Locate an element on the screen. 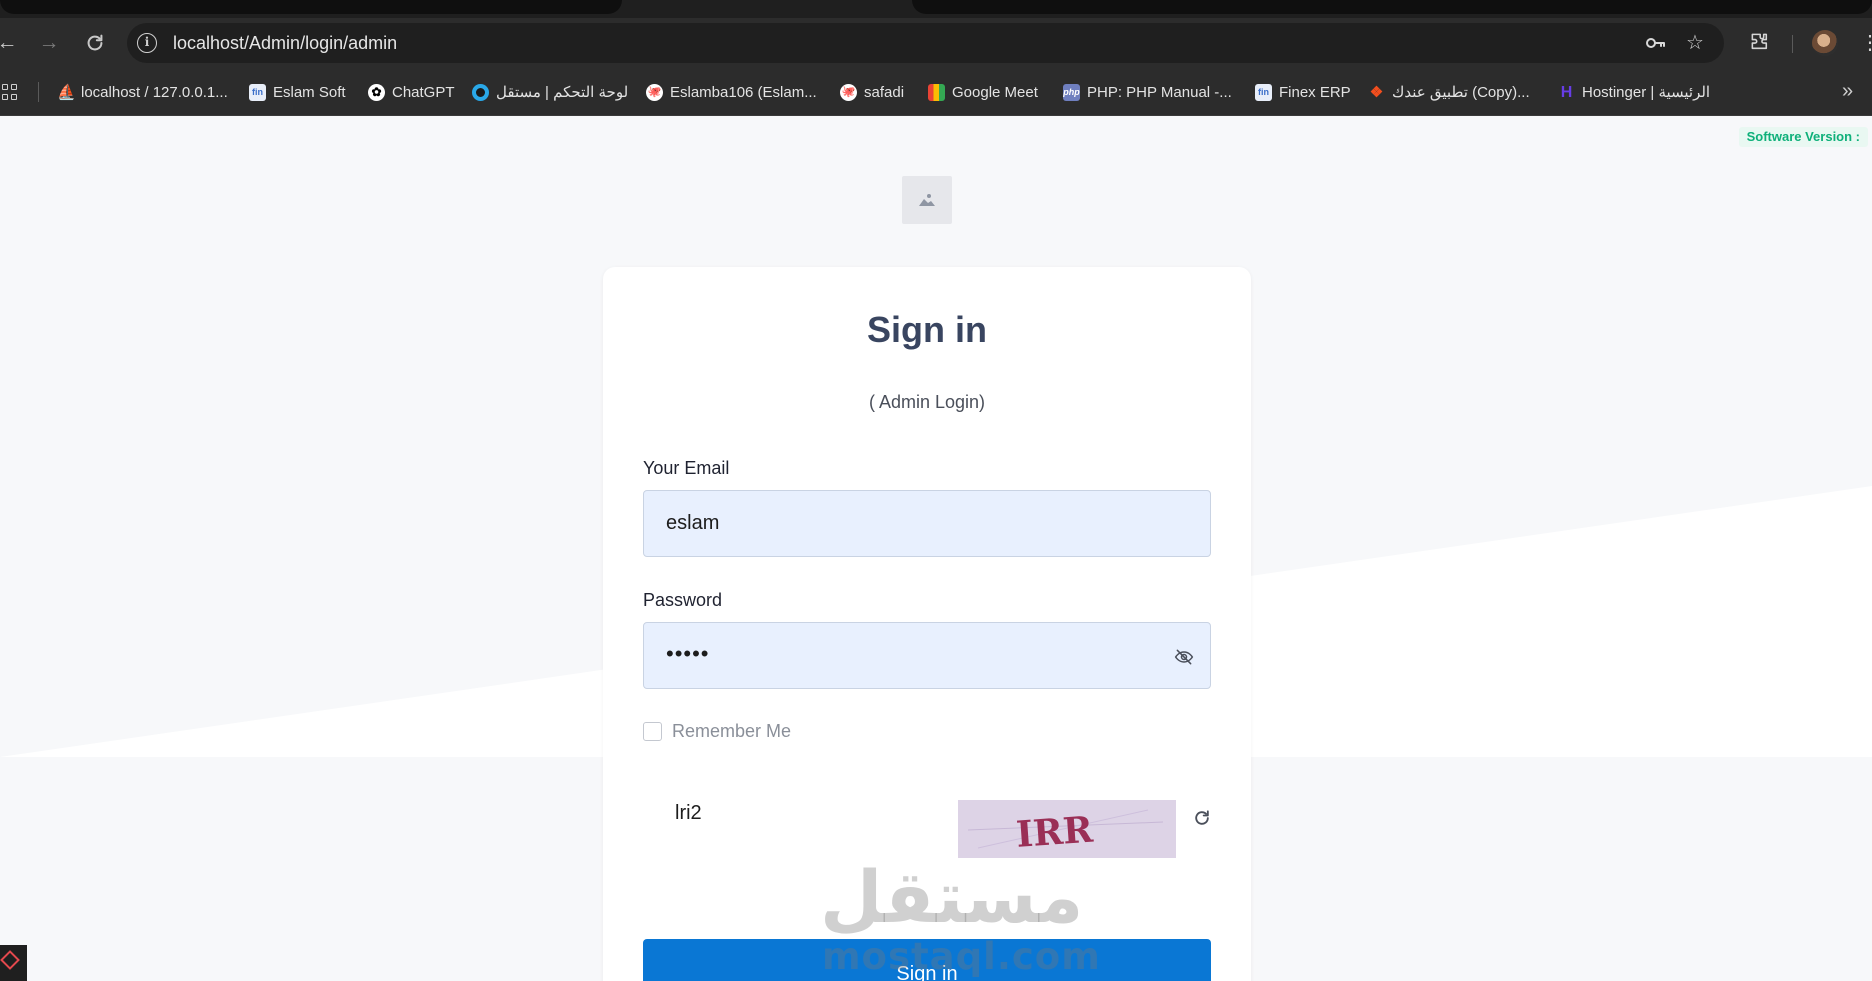 The width and height of the screenshot is (1872, 981). page-title: Sign in is located at coordinates (927, 329).